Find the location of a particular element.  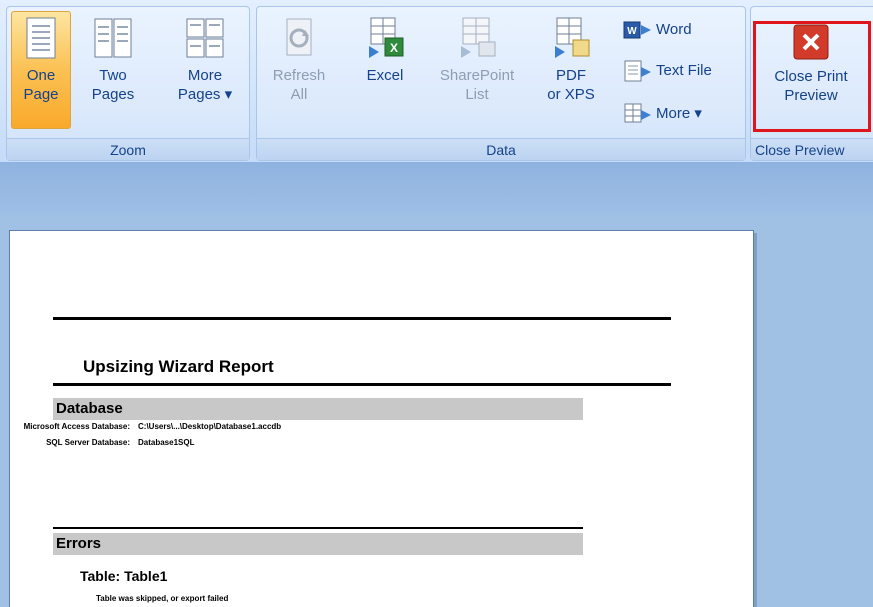

zoom-group: One Page Two Pages More Pages ▾ Zoom is located at coordinates (128, 83).